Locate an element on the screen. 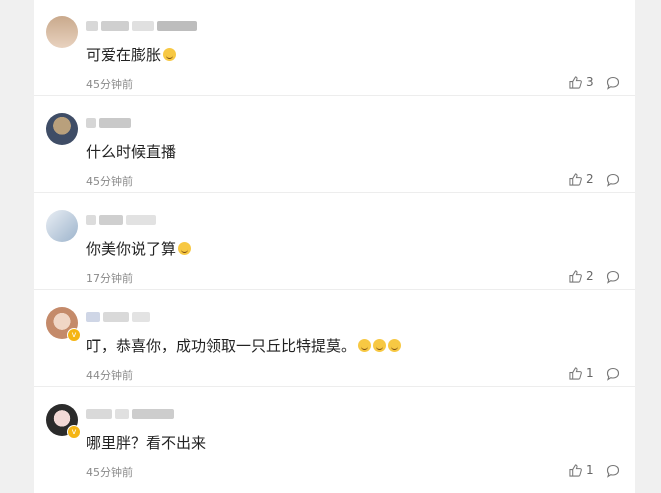 Image resolution: width=661 pixels, height=493 pixels. comment-text: 什么时候直播 is located at coordinates (131, 151).